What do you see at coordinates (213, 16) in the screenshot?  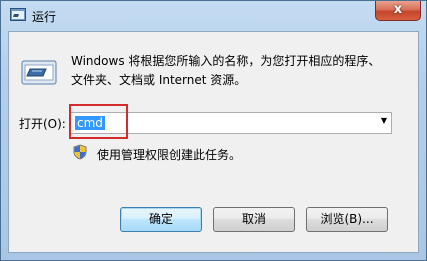 I see `title-bar: 运行 x` at bounding box center [213, 16].